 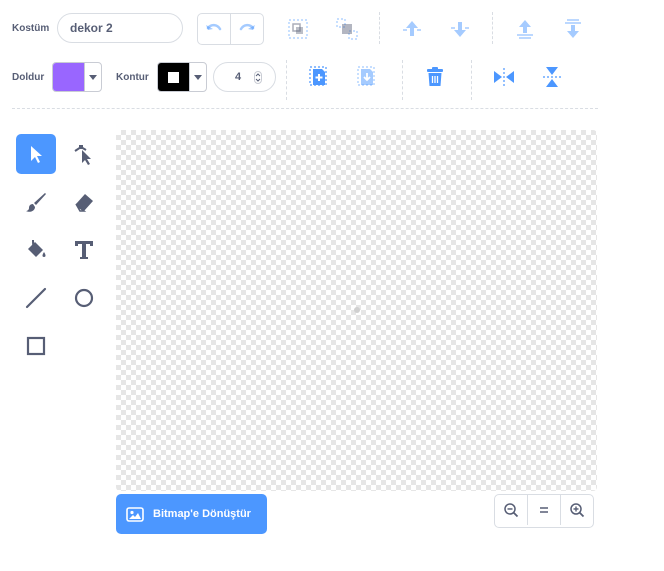 I want to click on group-button, so click(x=298, y=29).